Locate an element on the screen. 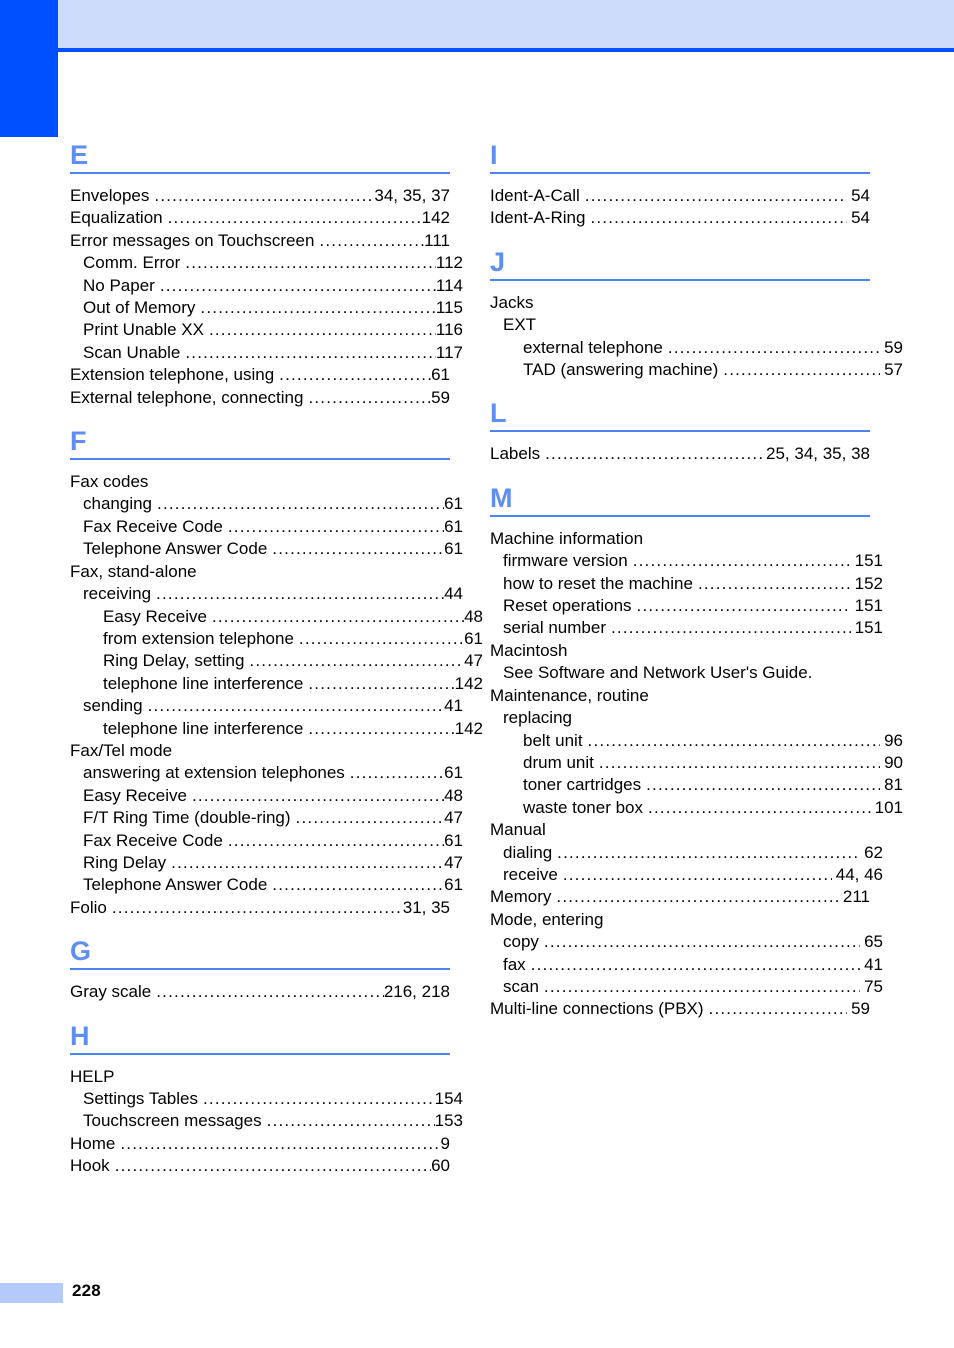 This screenshot has width=954, height=1348. index-entry: Out of Memory 115 is located at coordinates (266, 308).